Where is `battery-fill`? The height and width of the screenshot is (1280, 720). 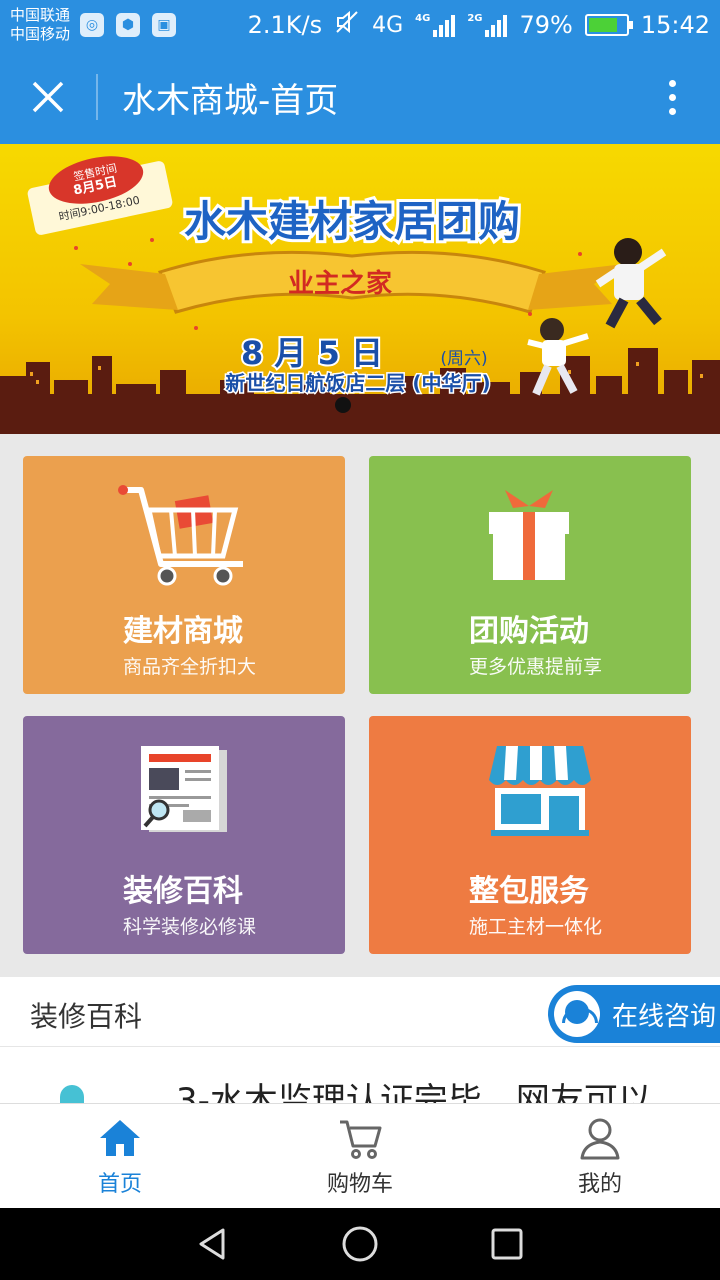
battery-fill is located at coordinates (603, 25).